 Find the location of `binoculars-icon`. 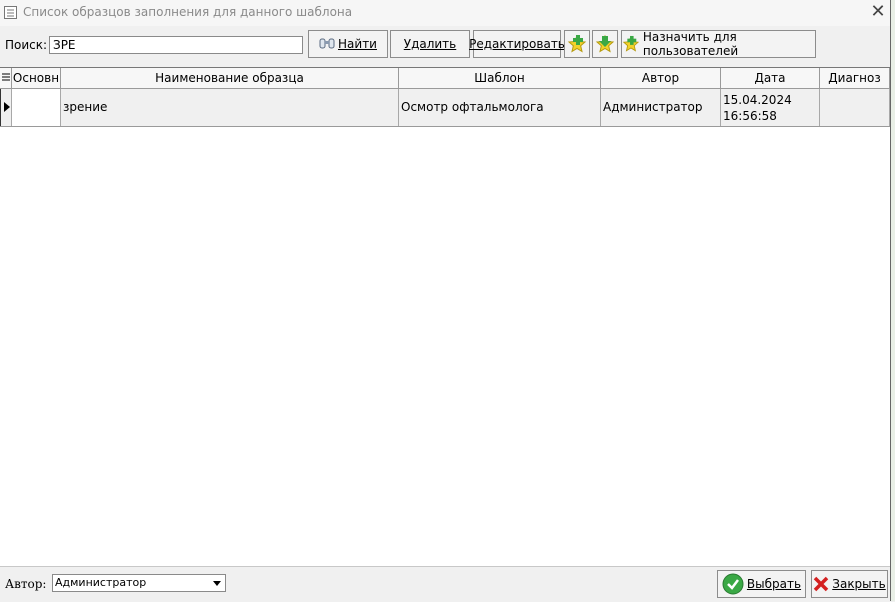

binoculars-icon is located at coordinates (327, 43).